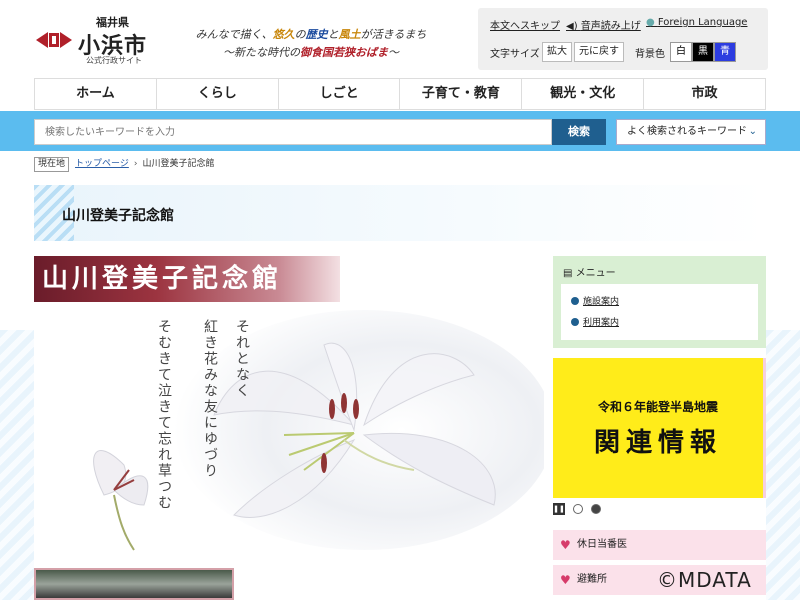 The height and width of the screenshot is (600, 800). What do you see at coordinates (579, 132) in the screenshot?
I see `search-button: 検索` at bounding box center [579, 132].